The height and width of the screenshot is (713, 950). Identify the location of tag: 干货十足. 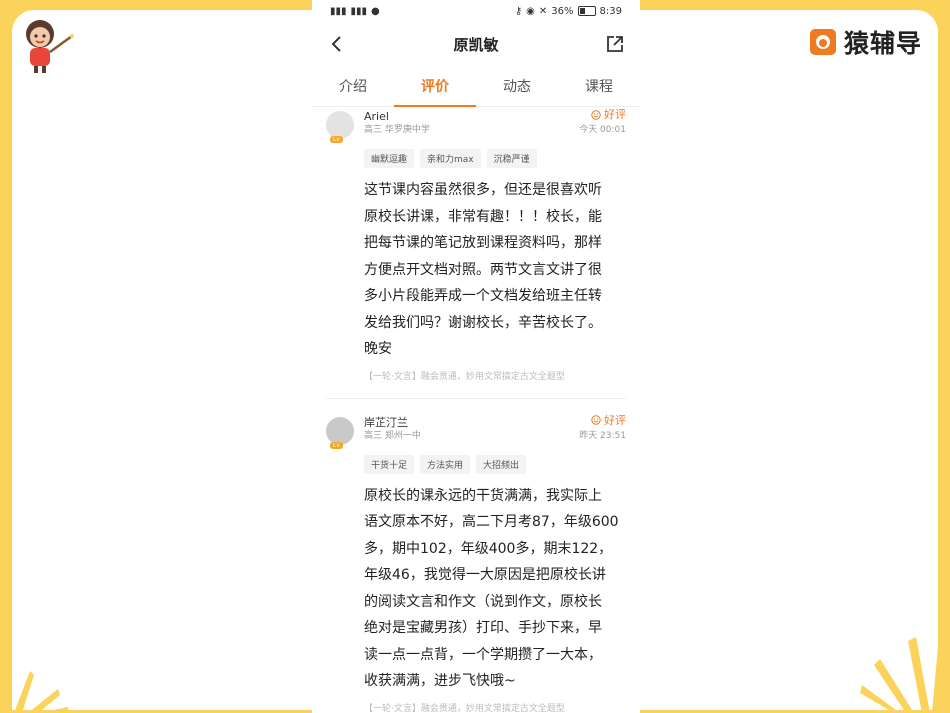
(389, 464).